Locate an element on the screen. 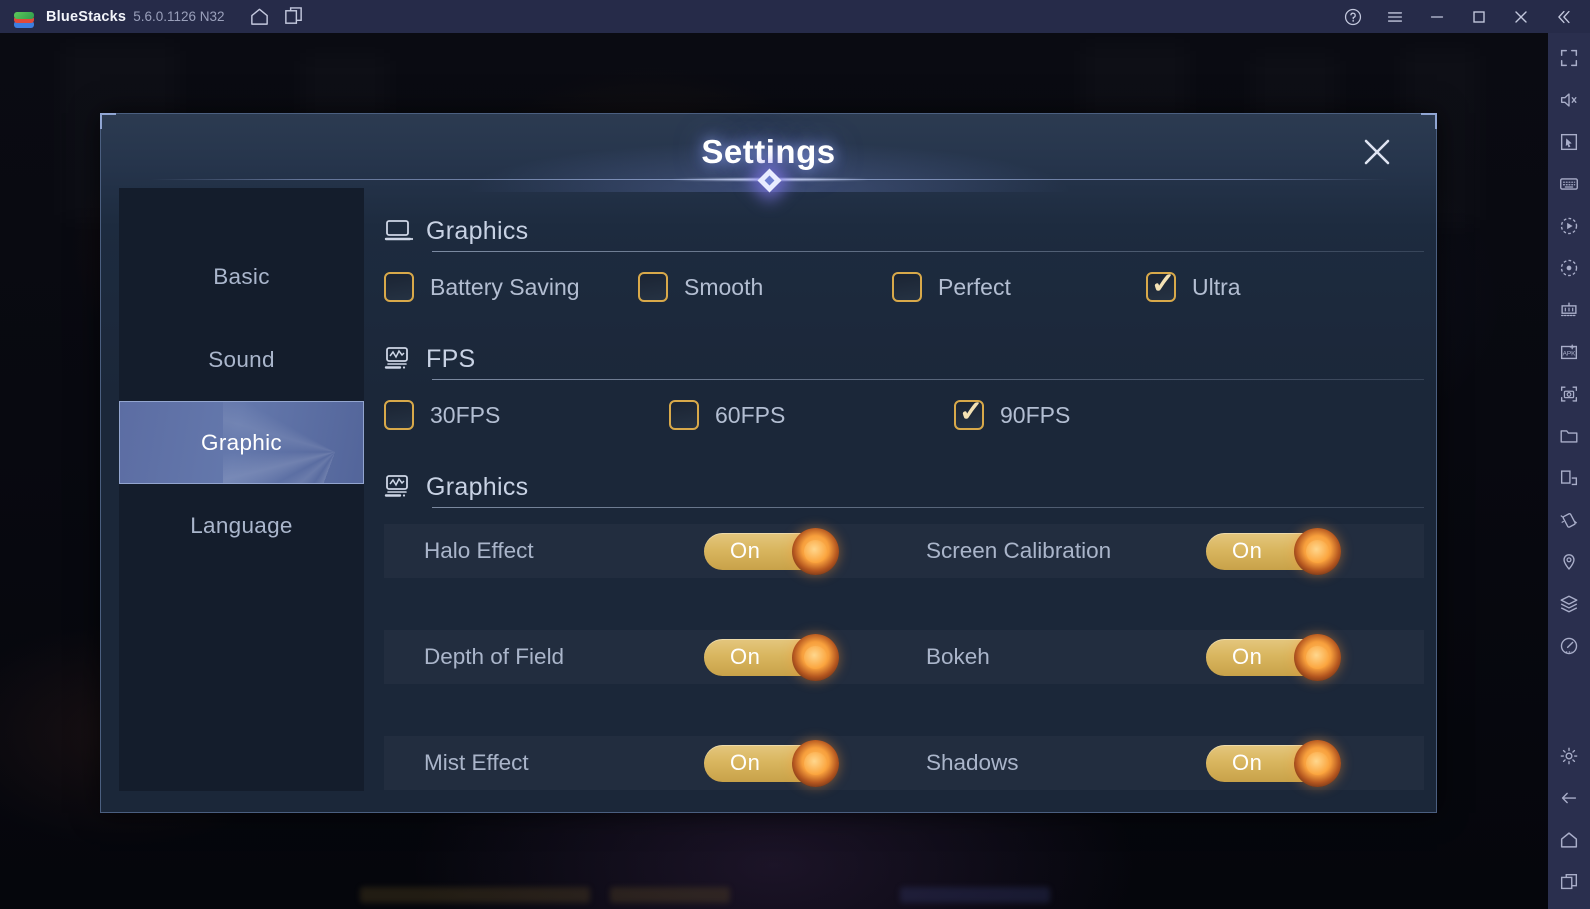 This screenshot has width=1590, height=909. checkbox-label: Smooth is located at coordinates (724, 286).